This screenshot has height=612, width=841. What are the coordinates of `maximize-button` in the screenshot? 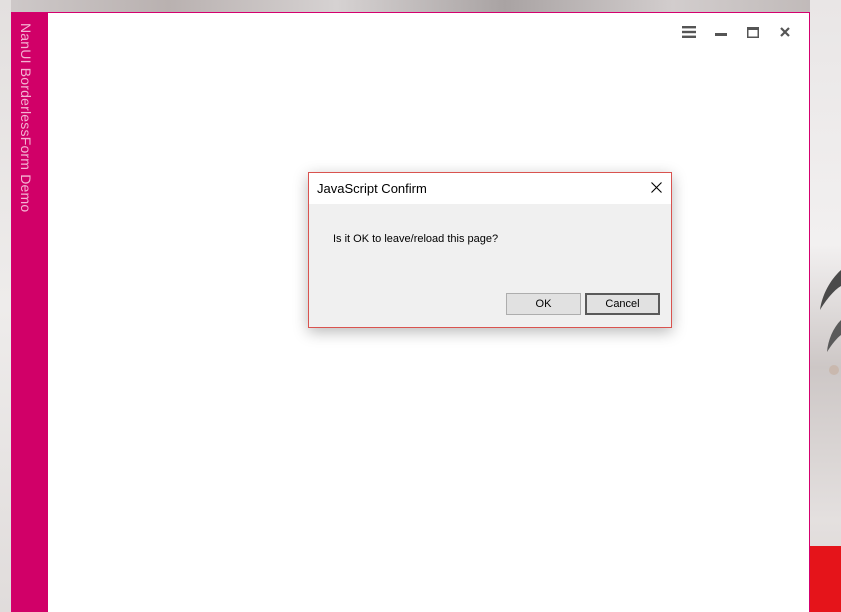 It's located at (753, 32).